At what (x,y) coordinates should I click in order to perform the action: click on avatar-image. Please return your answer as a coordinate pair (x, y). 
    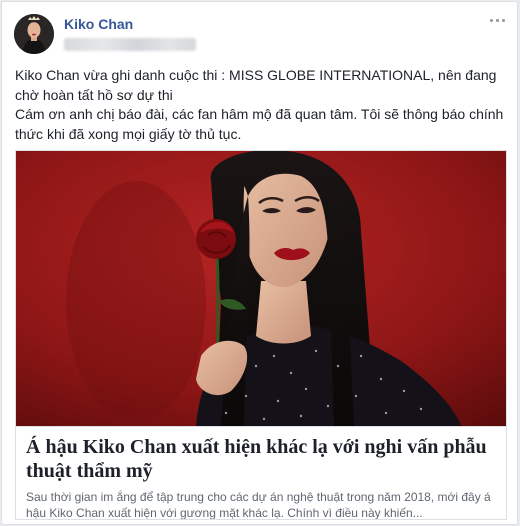
    Looking at the image, I should click on (34, 34).